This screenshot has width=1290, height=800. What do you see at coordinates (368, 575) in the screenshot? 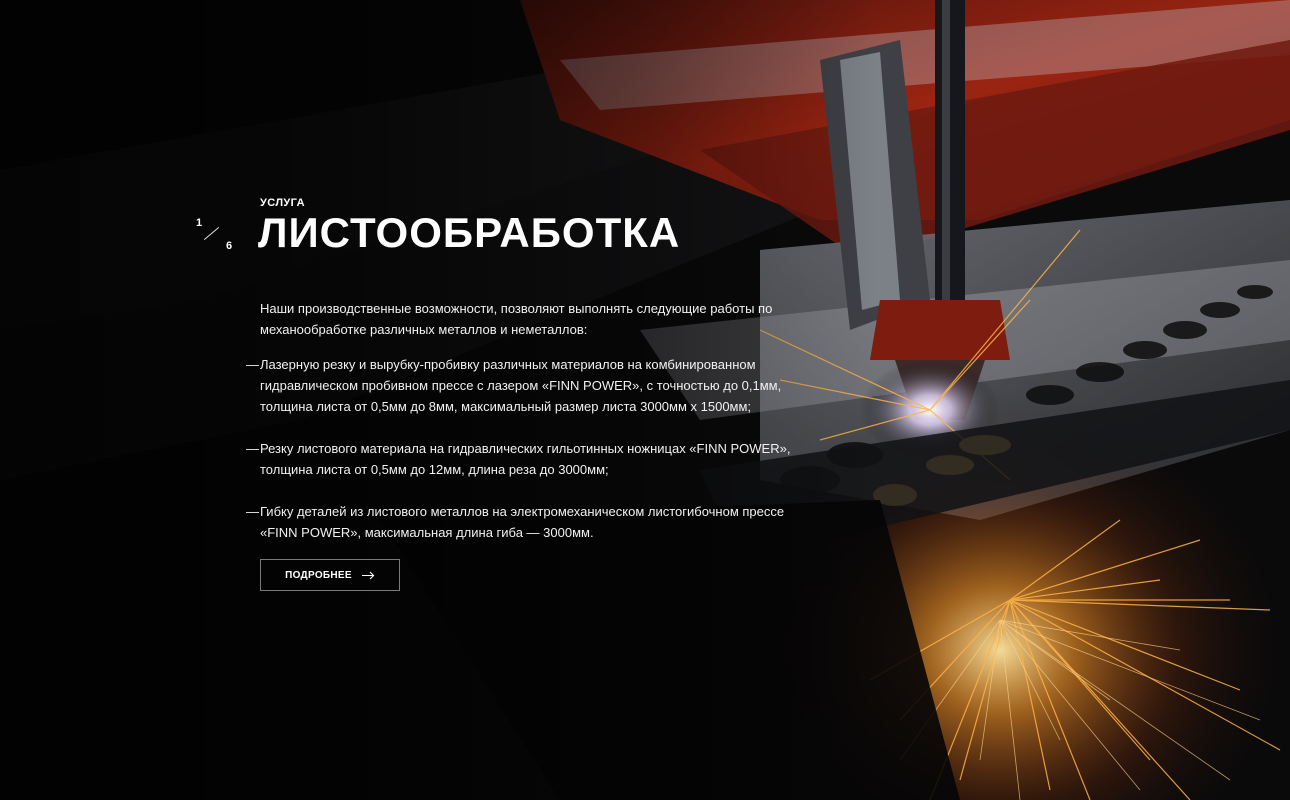
I see `arrow-right-icon` at bounding box center [368, 575].